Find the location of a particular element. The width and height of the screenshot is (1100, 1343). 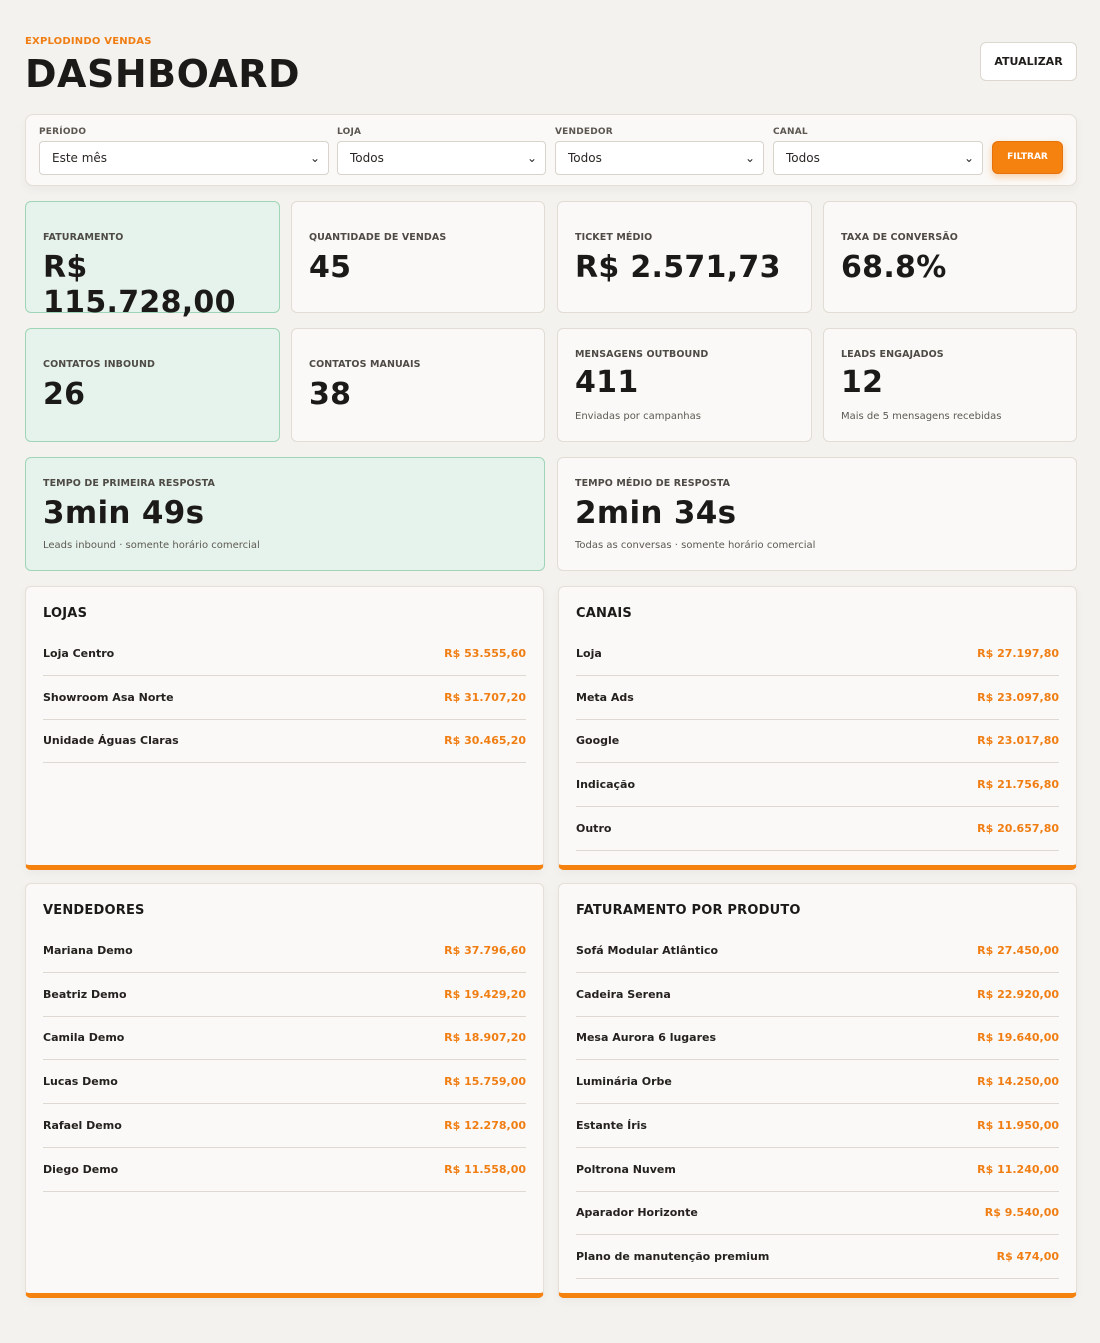

kpi-sales-count-label: QUANTIDADE DE VENDAS is located at coordinates (378, 237).